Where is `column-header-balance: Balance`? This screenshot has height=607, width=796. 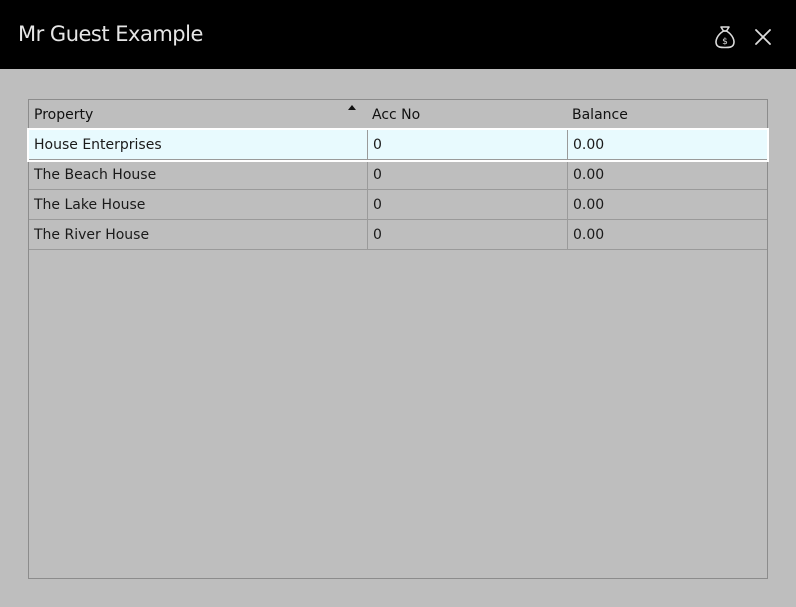 column-header-balance: Balance is located at coordinates (667, 114).